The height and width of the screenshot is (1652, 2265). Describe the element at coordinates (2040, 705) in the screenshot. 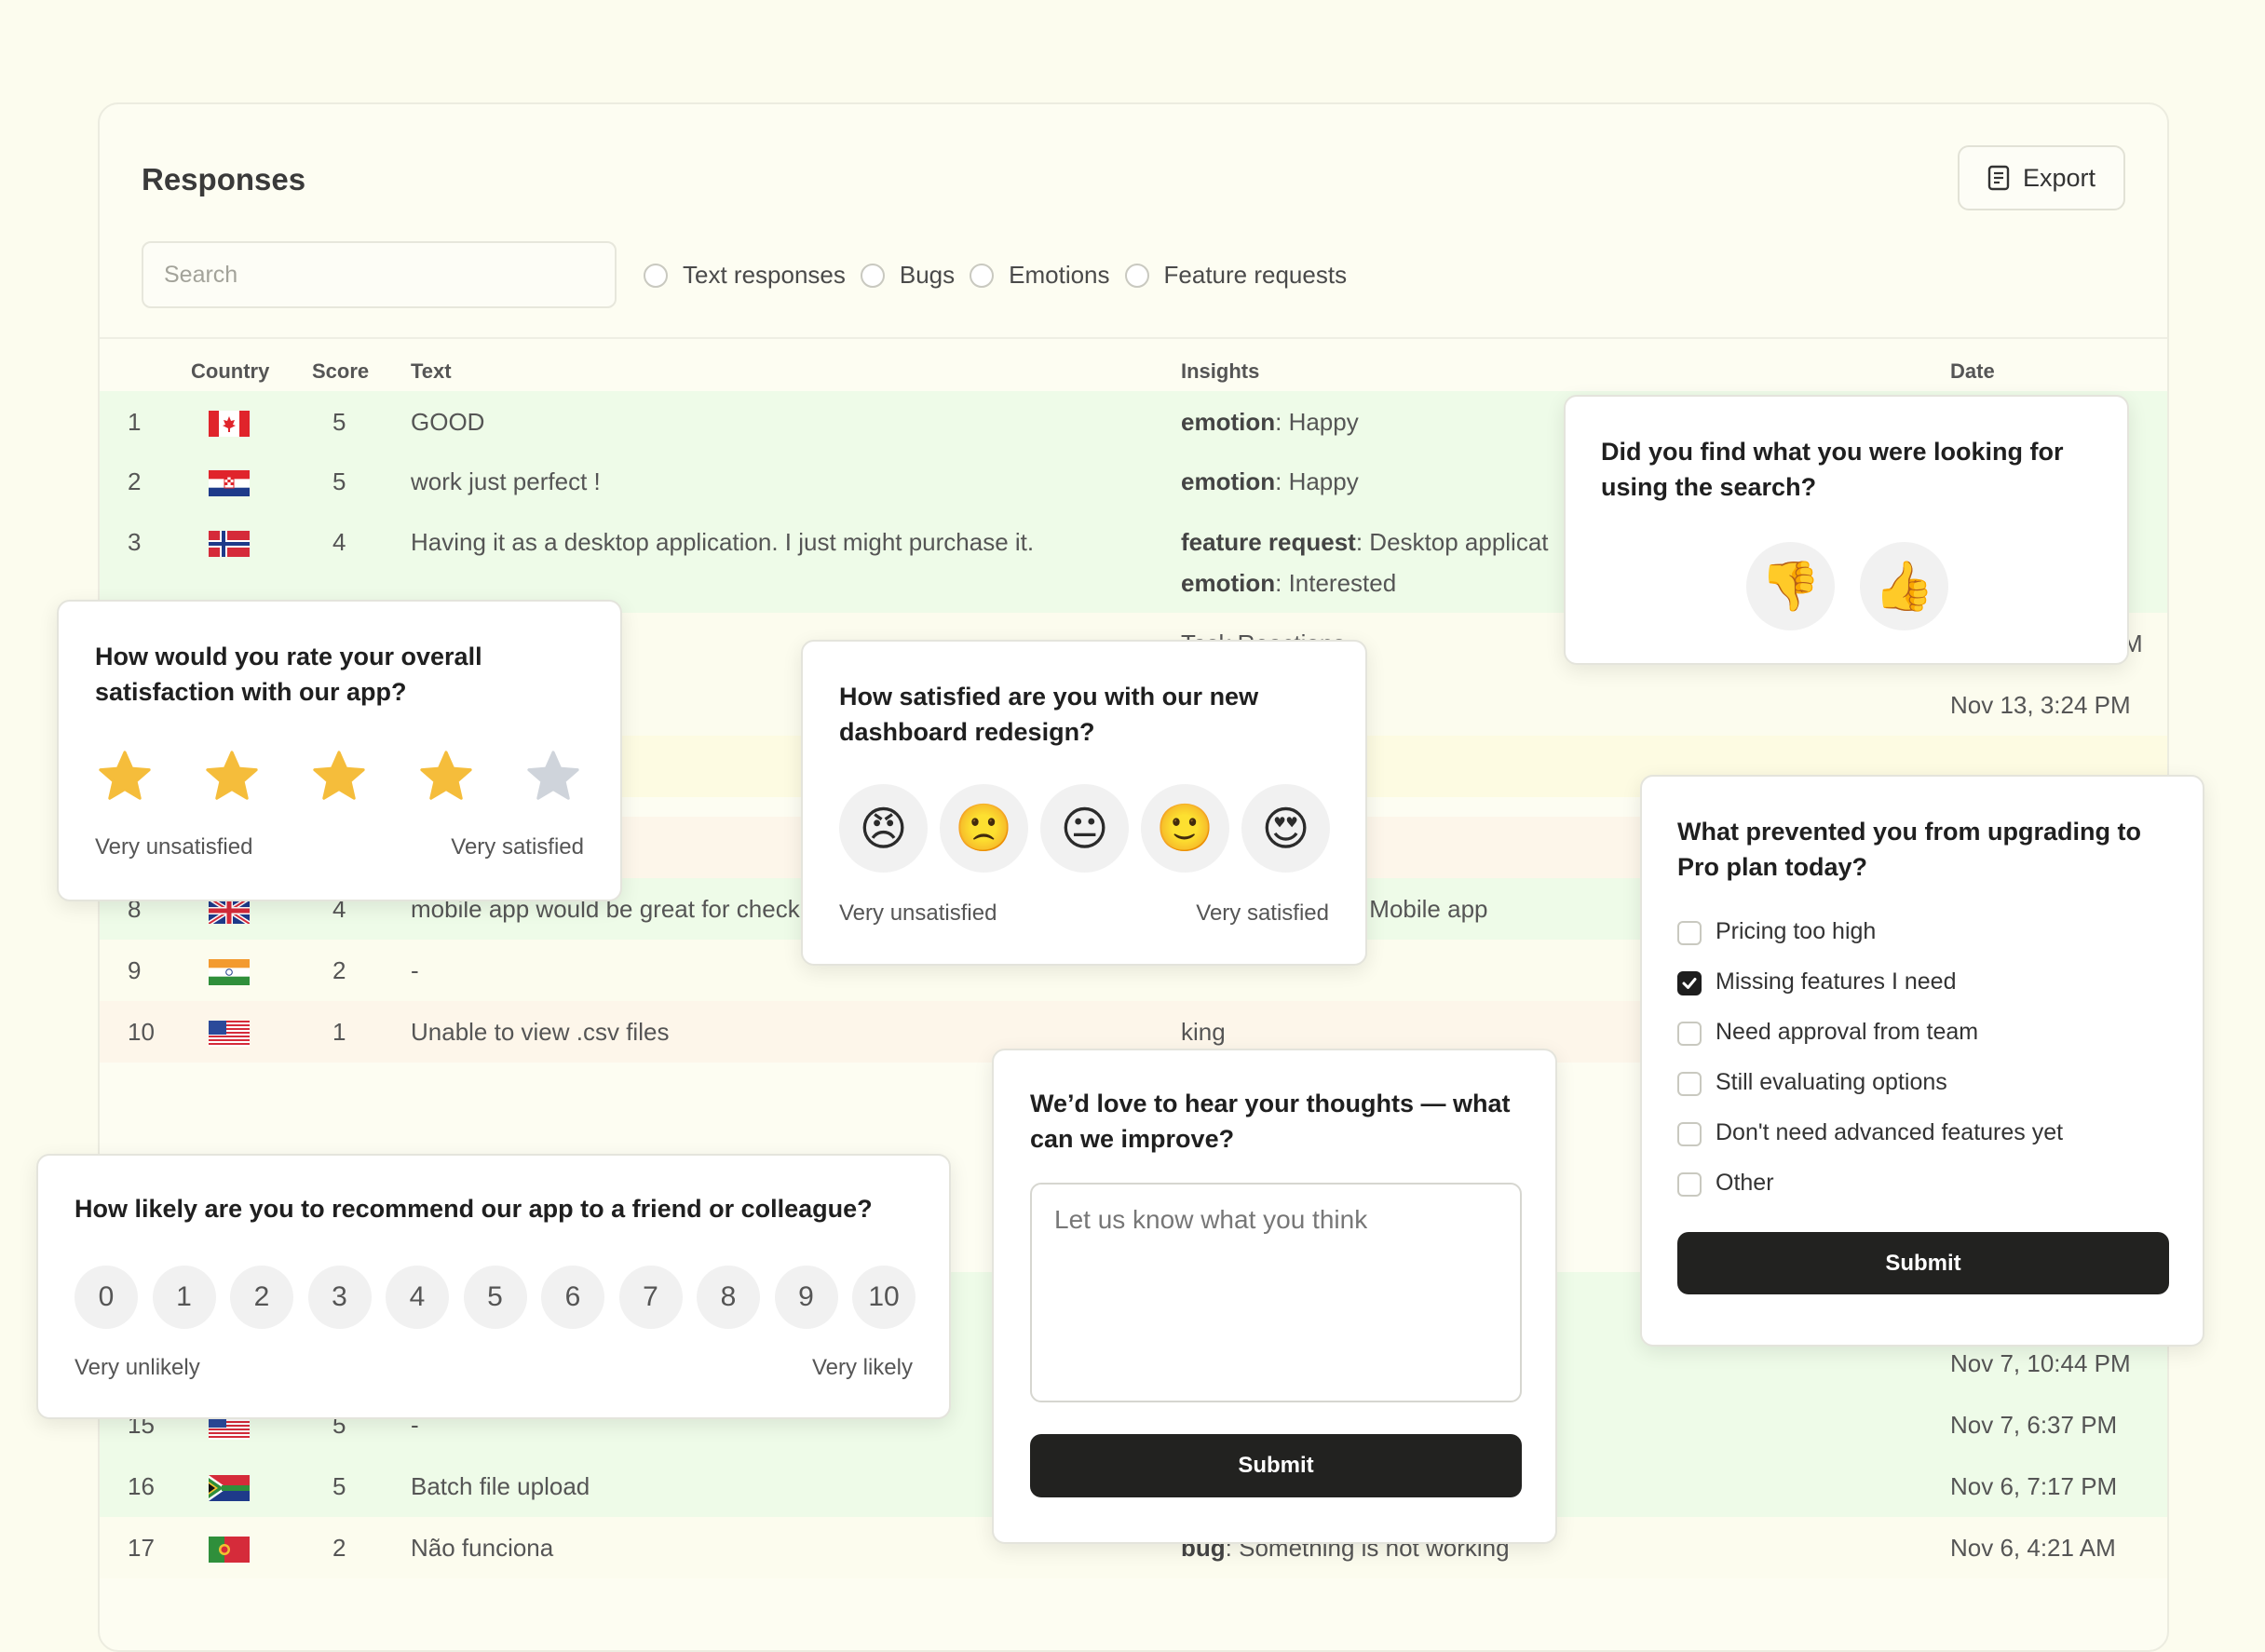

I see `row-date: Nov 13, 3:24 PM` at that location.